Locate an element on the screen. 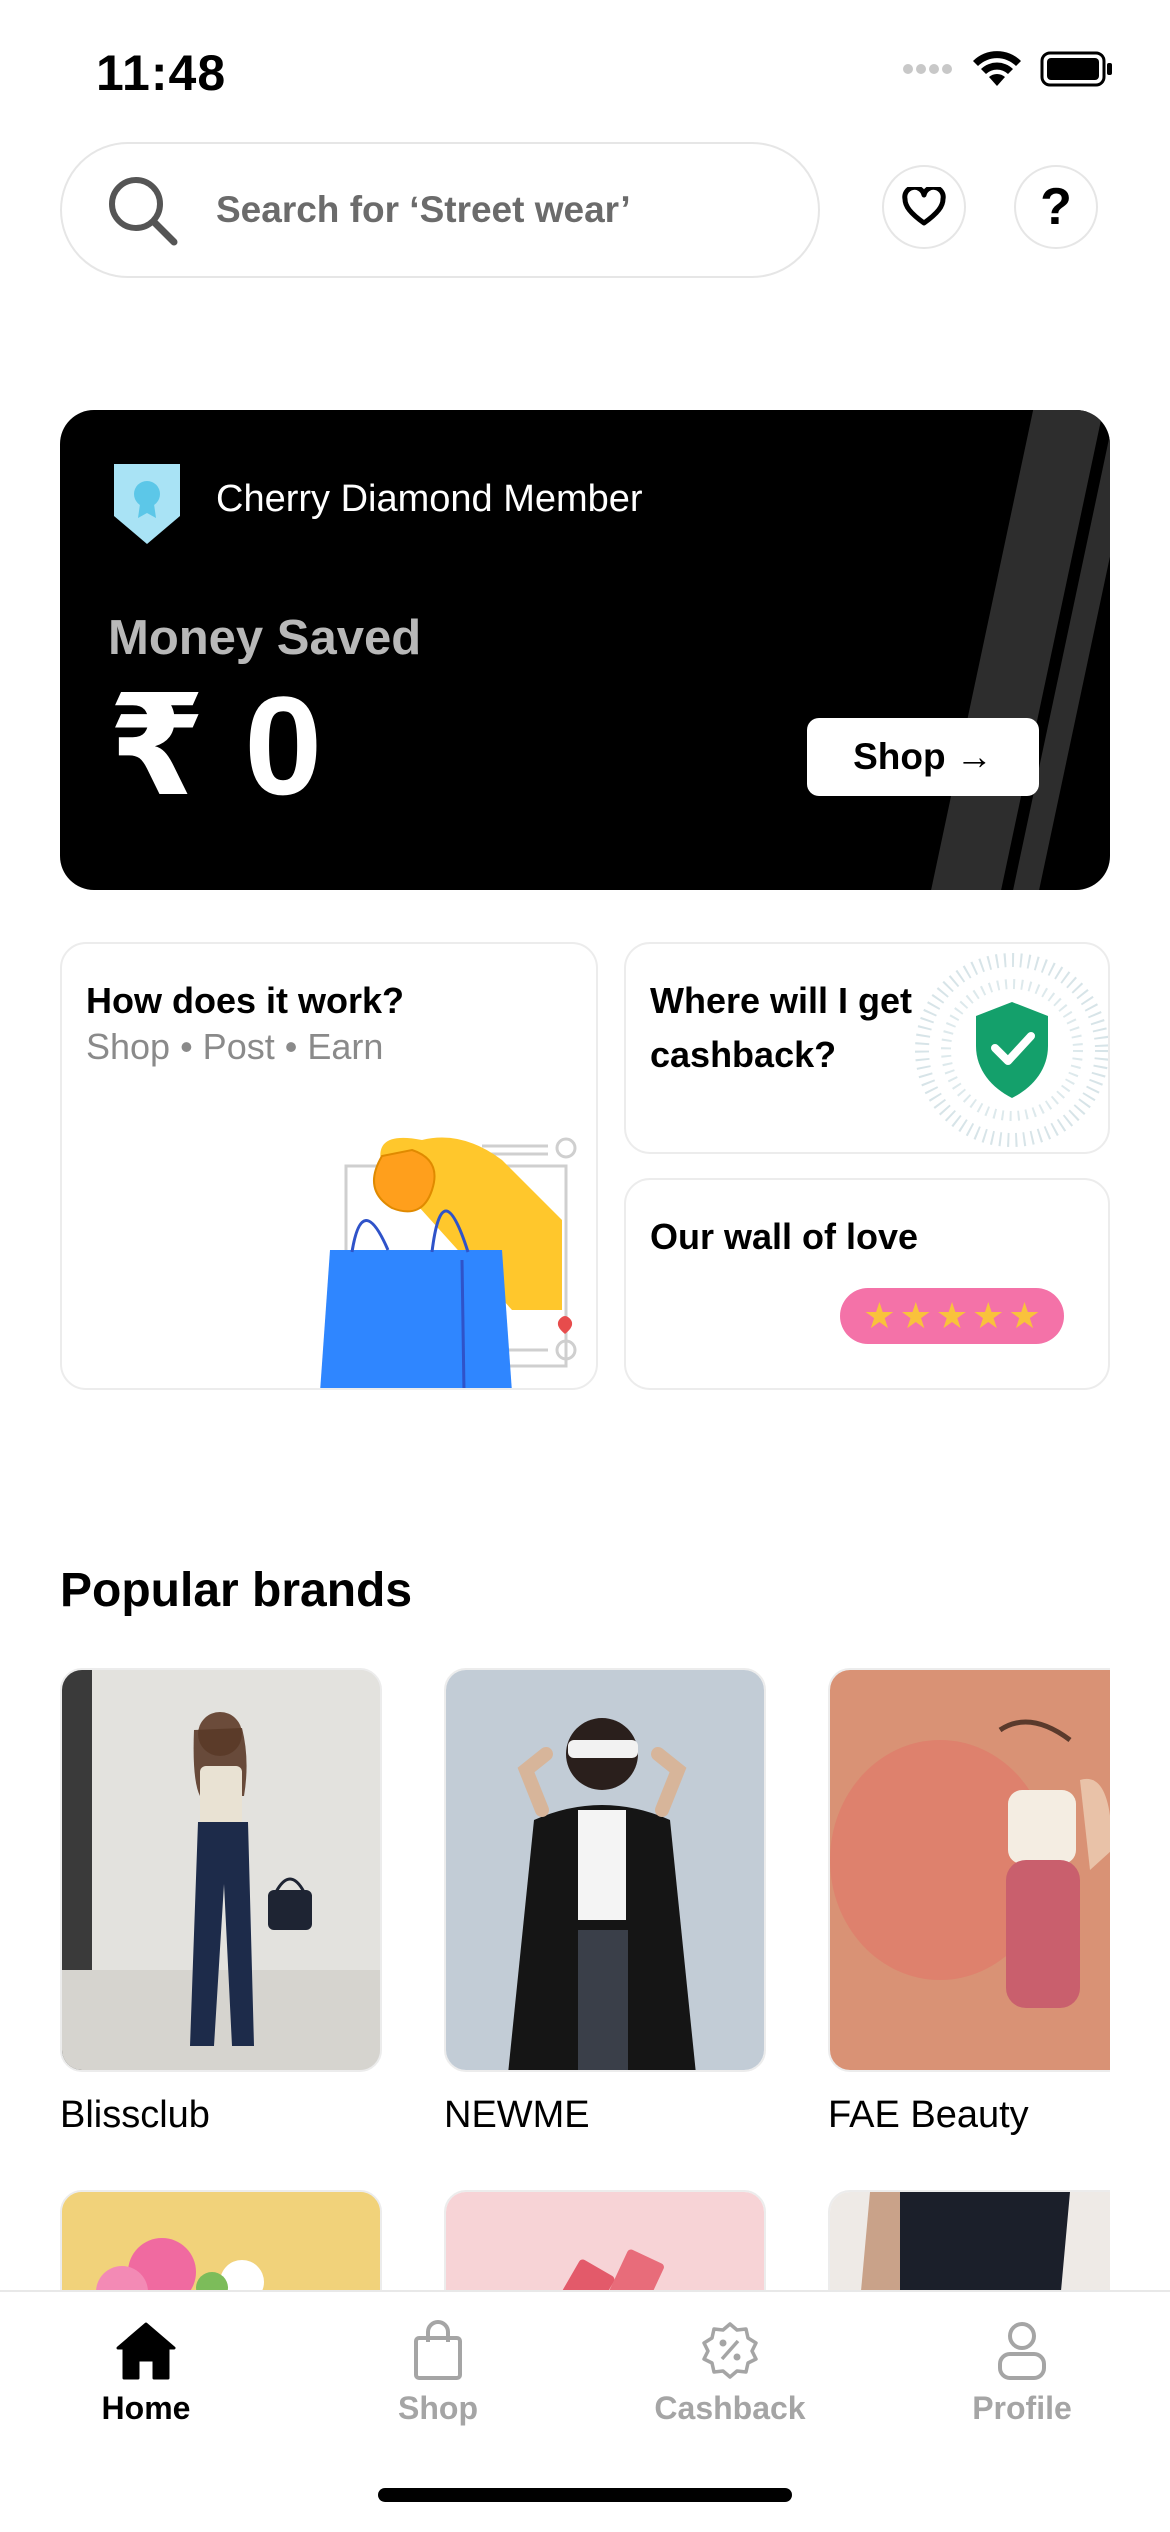 The width and height of the screenshot is (1170, 2532). tab-cashback: Cashback is located at coordinates (730, 2373).